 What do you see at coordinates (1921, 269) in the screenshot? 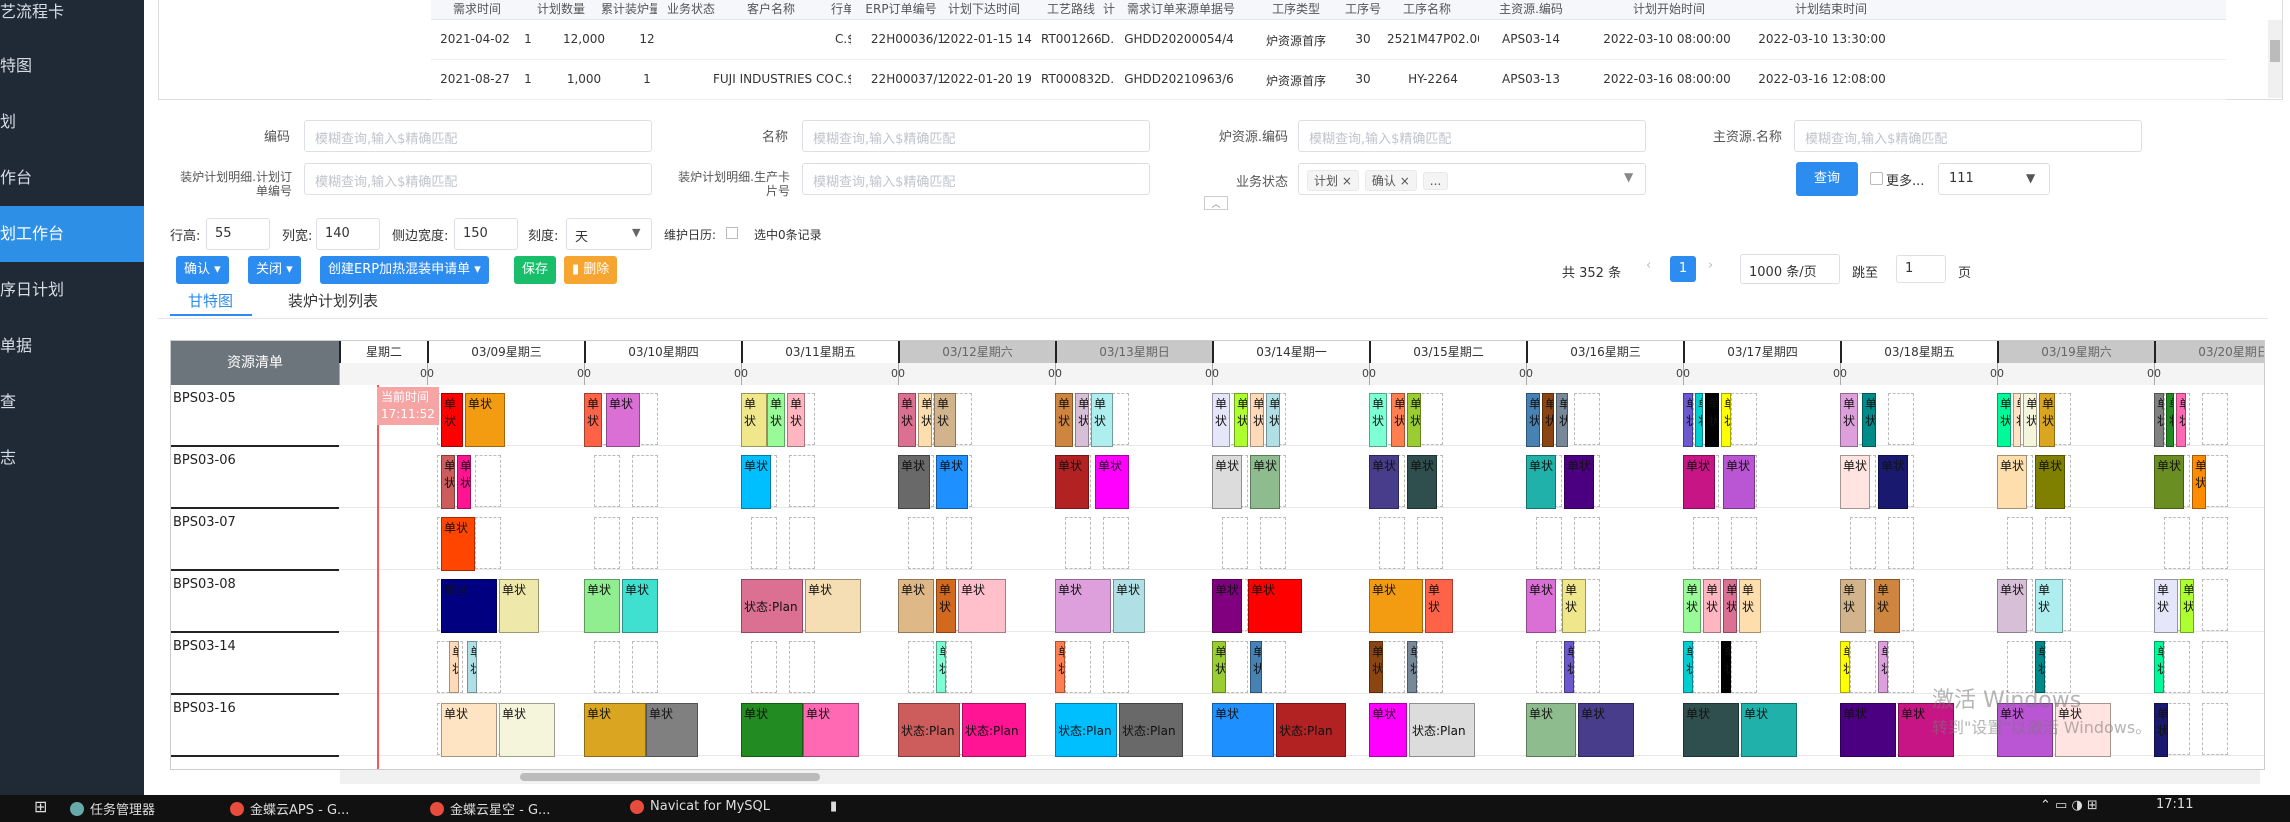
I see `goto-input: 1` at bounding box center [1921, 269].